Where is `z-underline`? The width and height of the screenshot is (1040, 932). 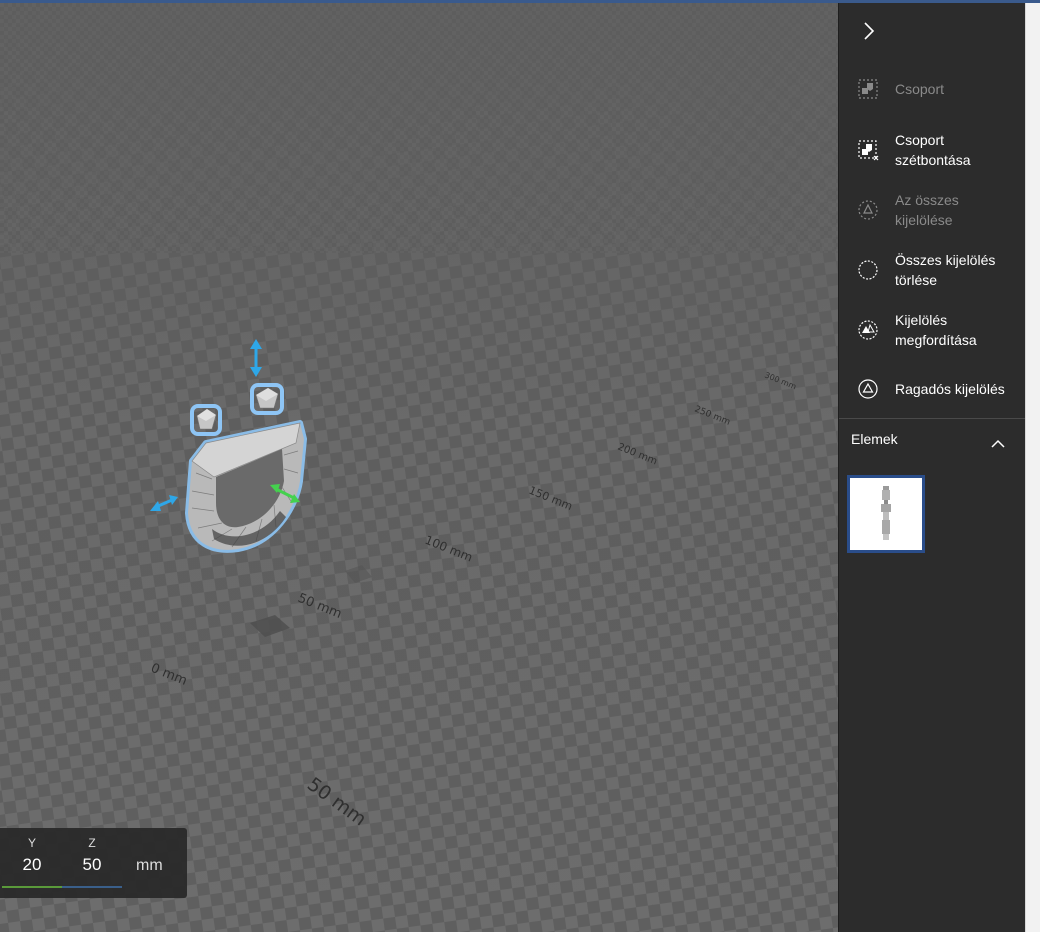
z-underline is located at coordinates (92, 887).